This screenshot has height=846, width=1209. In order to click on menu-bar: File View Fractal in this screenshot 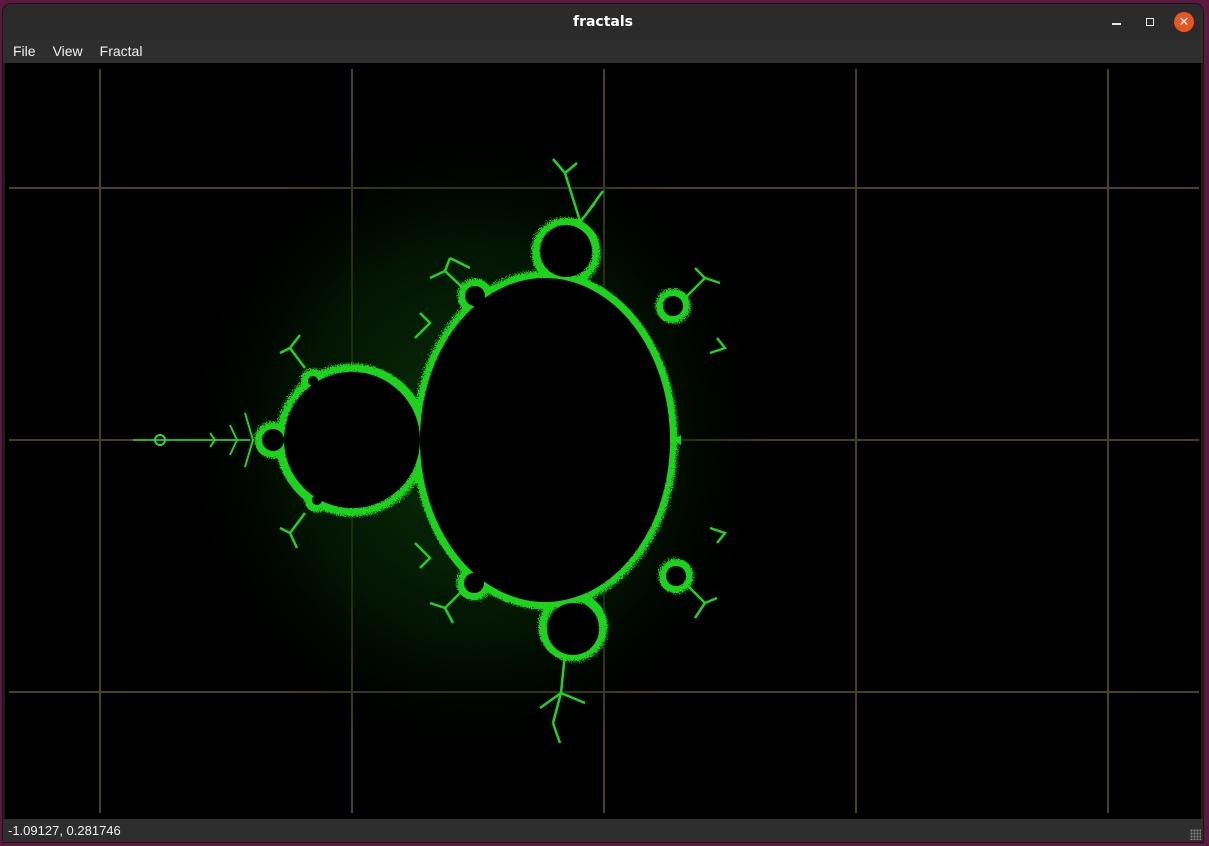, I will do `click(603, 51)`.